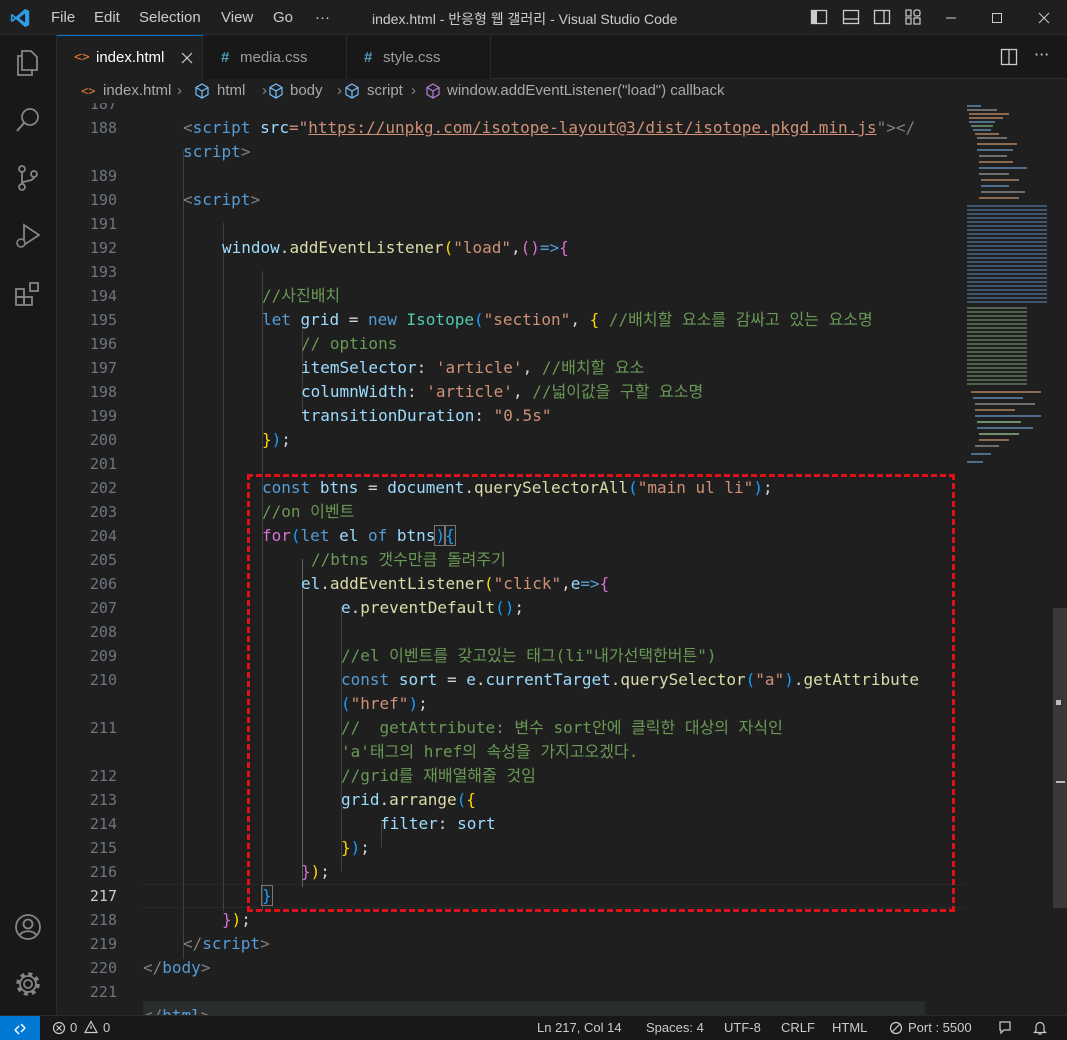 The image size is (1067, 1040). Describe the element at coordinates (997, 17) in the screenshot. I see `maximize-button` at that location.